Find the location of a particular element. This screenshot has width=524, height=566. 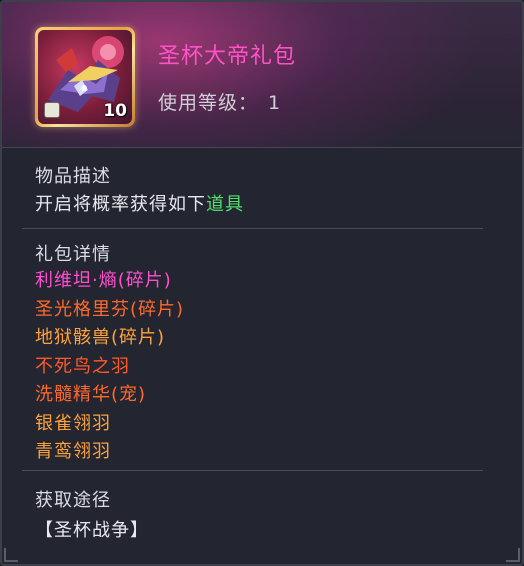

reward-item: 不死鸟之羽 is located at coordinates (82, 365).